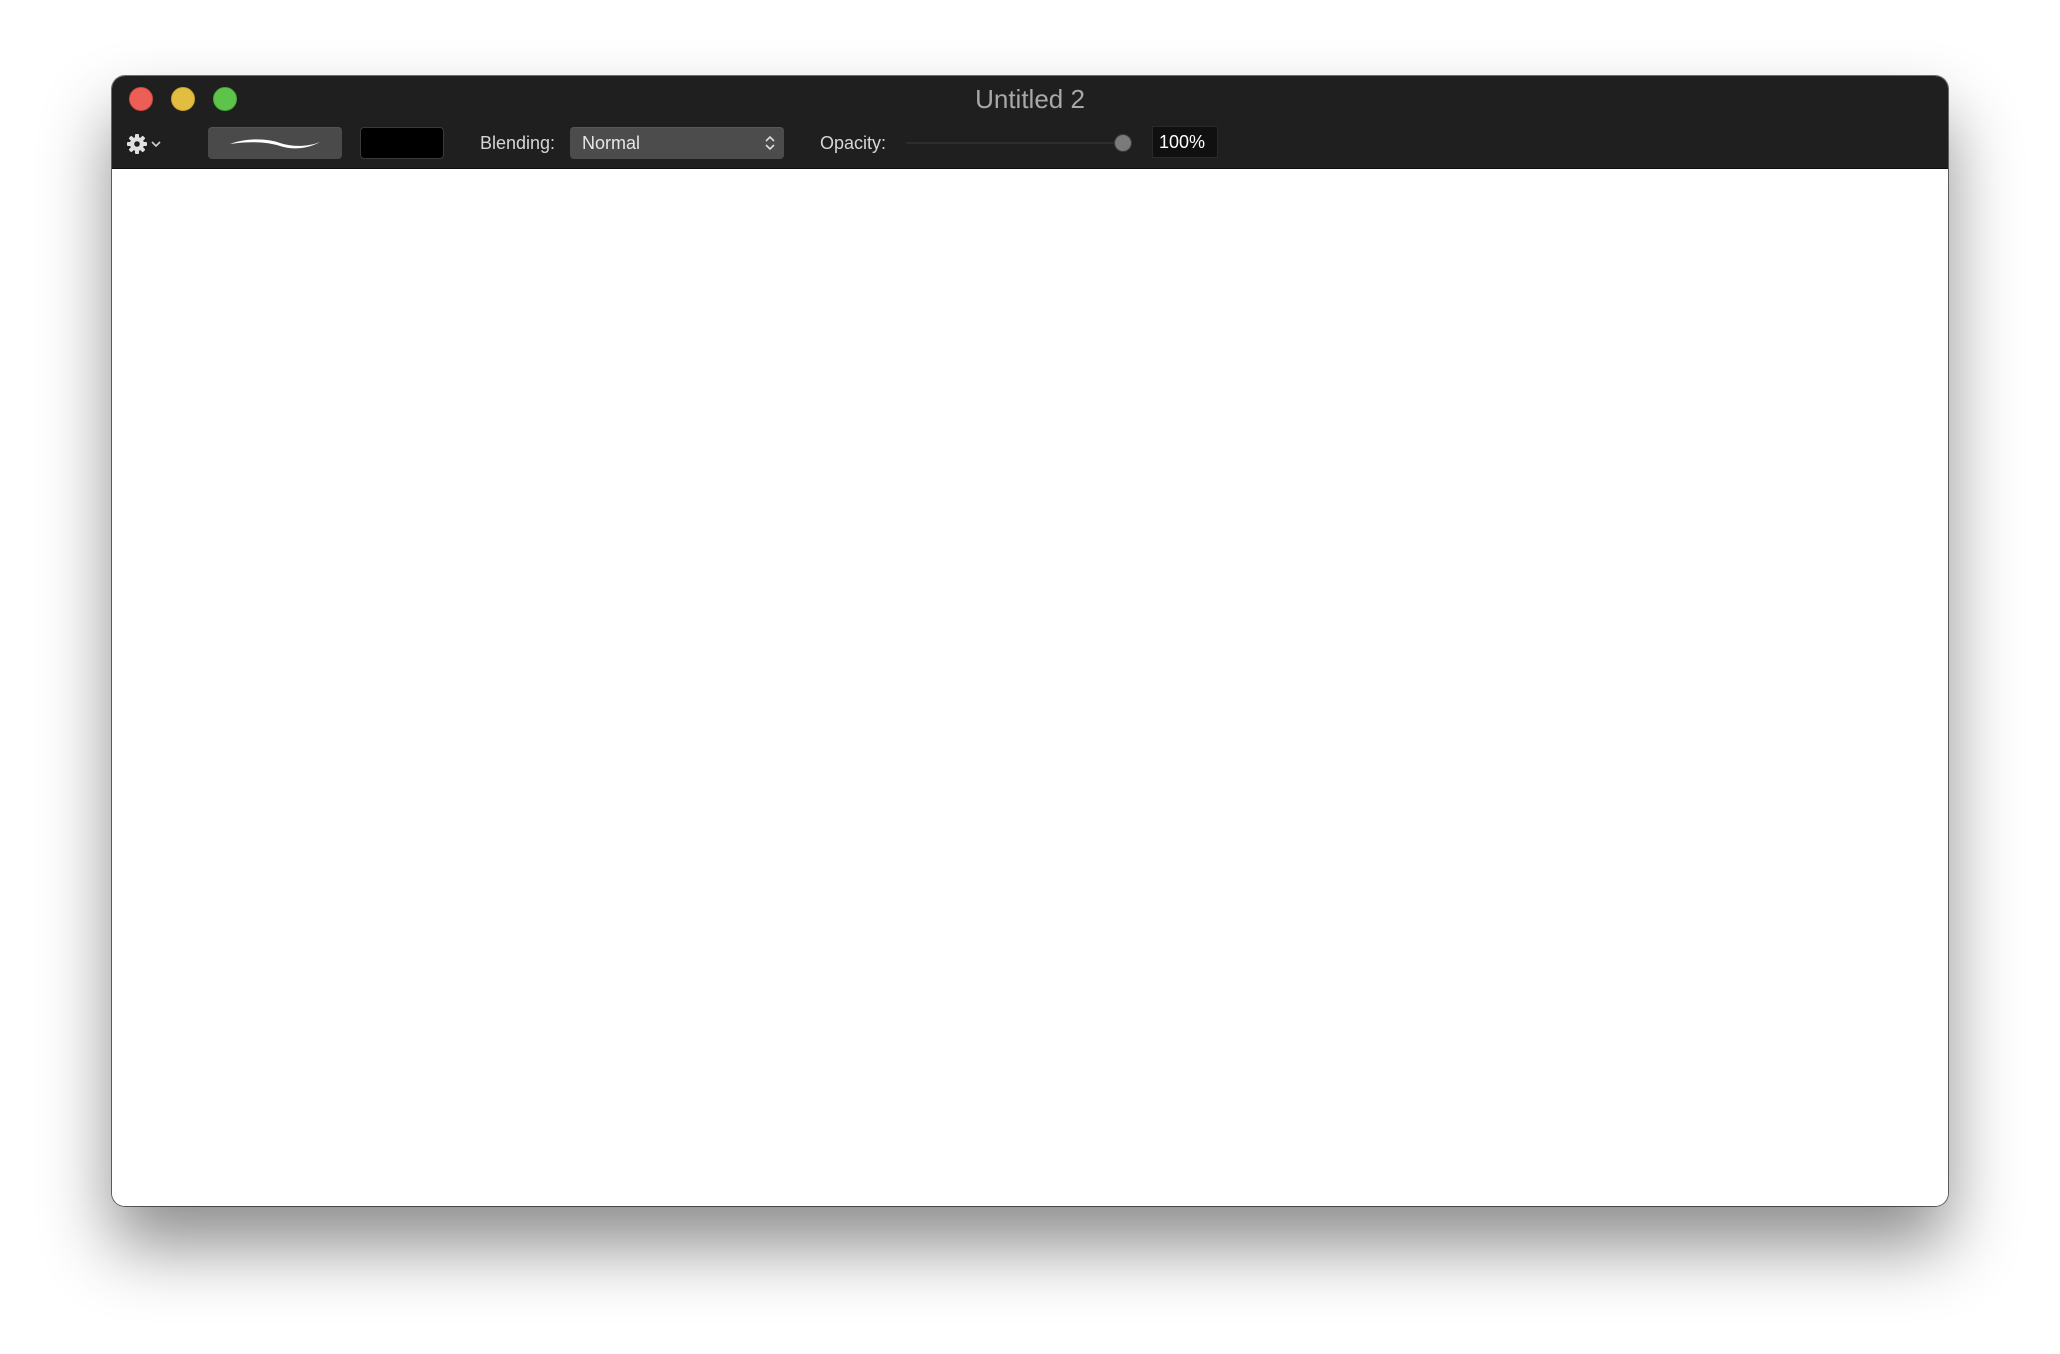  I want to click on blending-label: Blending:, so click(518, 143).